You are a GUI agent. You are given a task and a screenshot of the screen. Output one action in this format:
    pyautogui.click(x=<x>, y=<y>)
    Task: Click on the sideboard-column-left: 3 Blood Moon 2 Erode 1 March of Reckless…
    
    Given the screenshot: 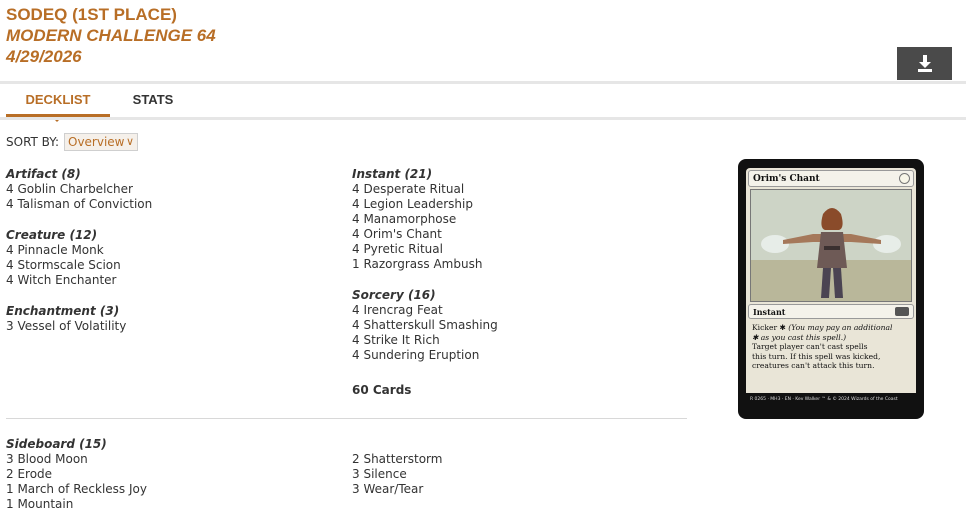 What is the action you would take?
    pyautogui.click(x=76, y=482)
    